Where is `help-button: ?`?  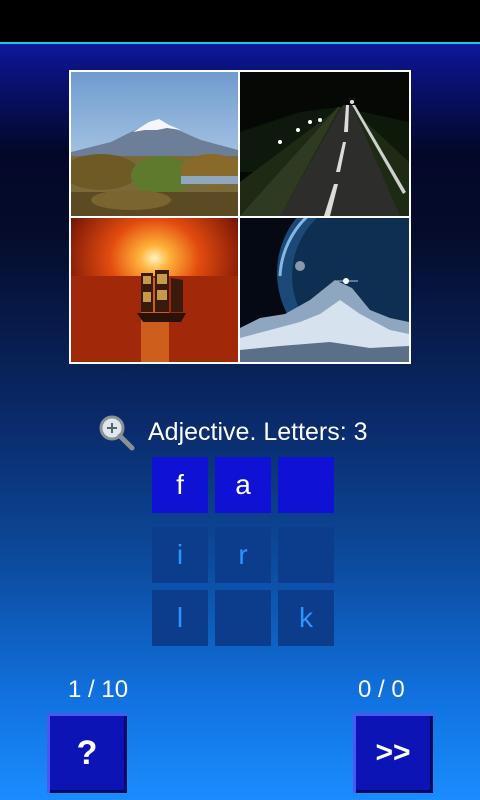
help-button: ? is located at coordinates (87, 753).